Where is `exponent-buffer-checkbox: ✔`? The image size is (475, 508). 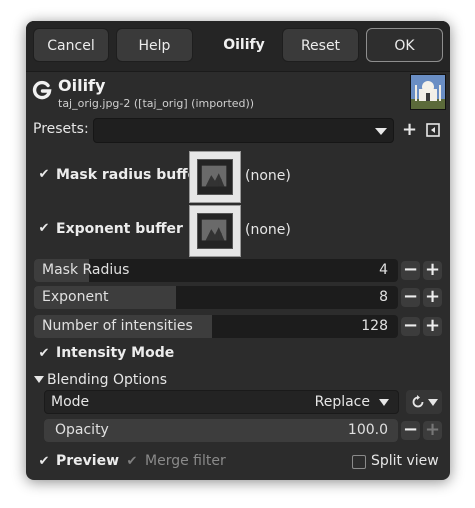 exponent-buffer-checkbox: ✔ is located at coordinates (44, 229).